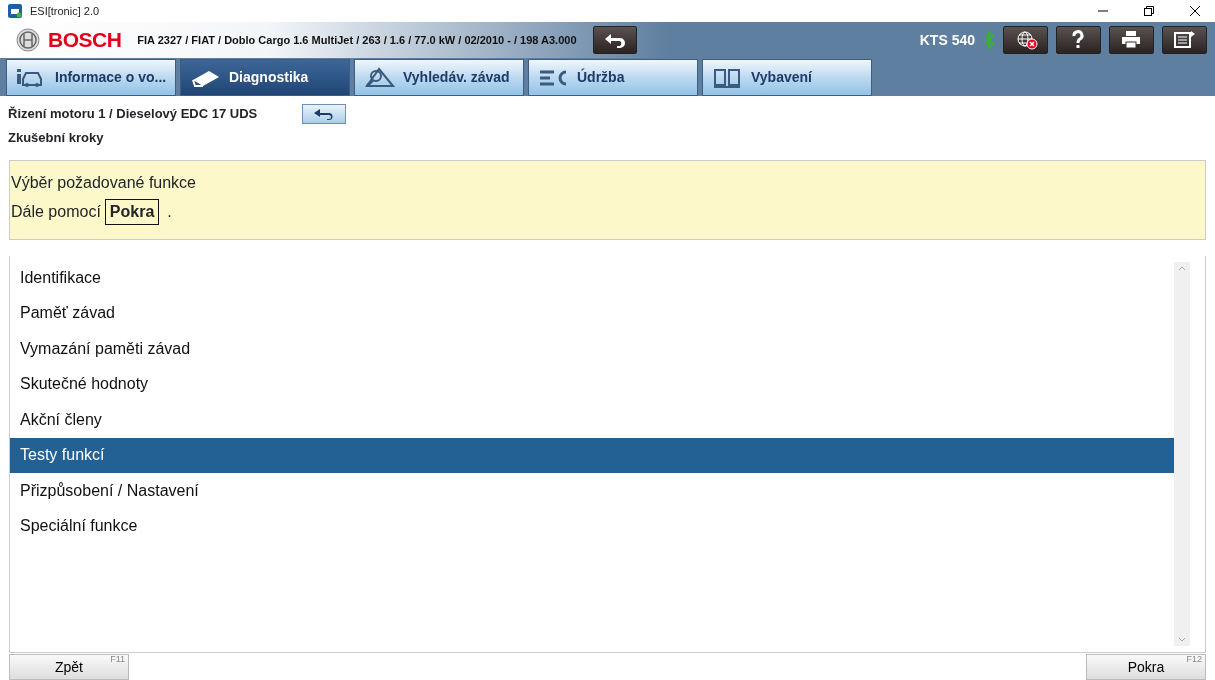 This screenshot has width=1215, height=680. Describe the element at coordinates (132, 212) in the screenshot. I see `key-label: Pokra` at that location.